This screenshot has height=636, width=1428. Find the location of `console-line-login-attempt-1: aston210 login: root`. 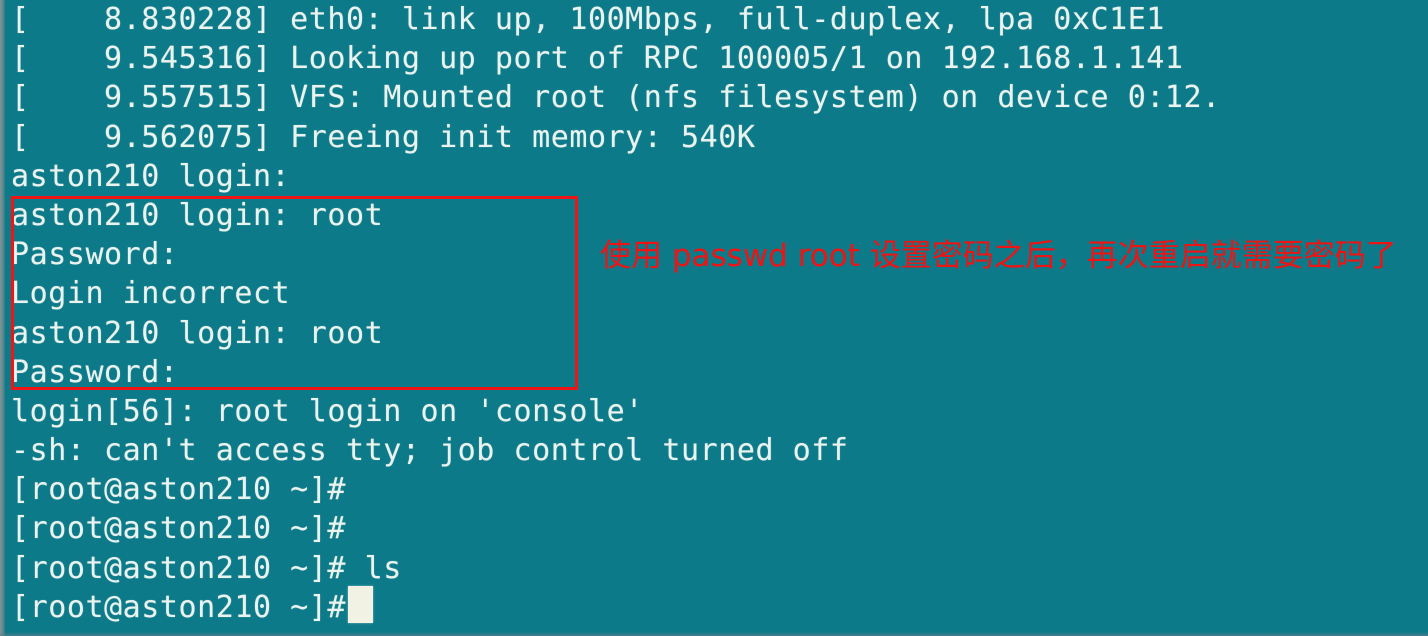

console-line-login-attempt-1: aston210 login: root is located at coordinates (197, 215).